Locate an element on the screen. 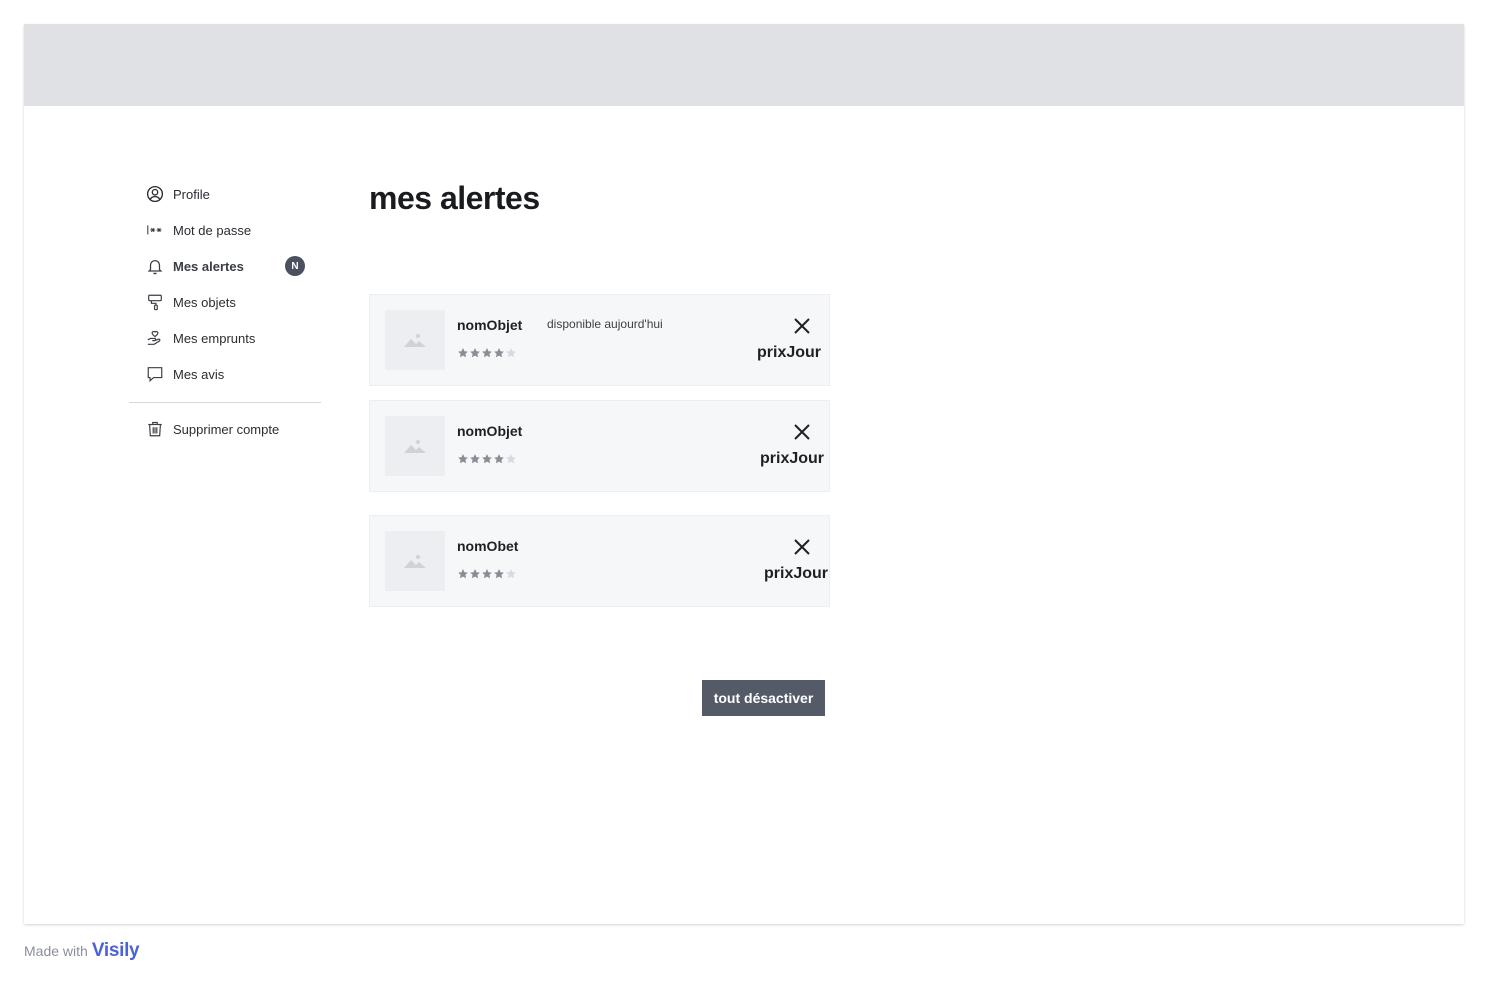 The image size is (1488, 988). made-with-footer: Made with Visily is located at coordinates (82, 951).